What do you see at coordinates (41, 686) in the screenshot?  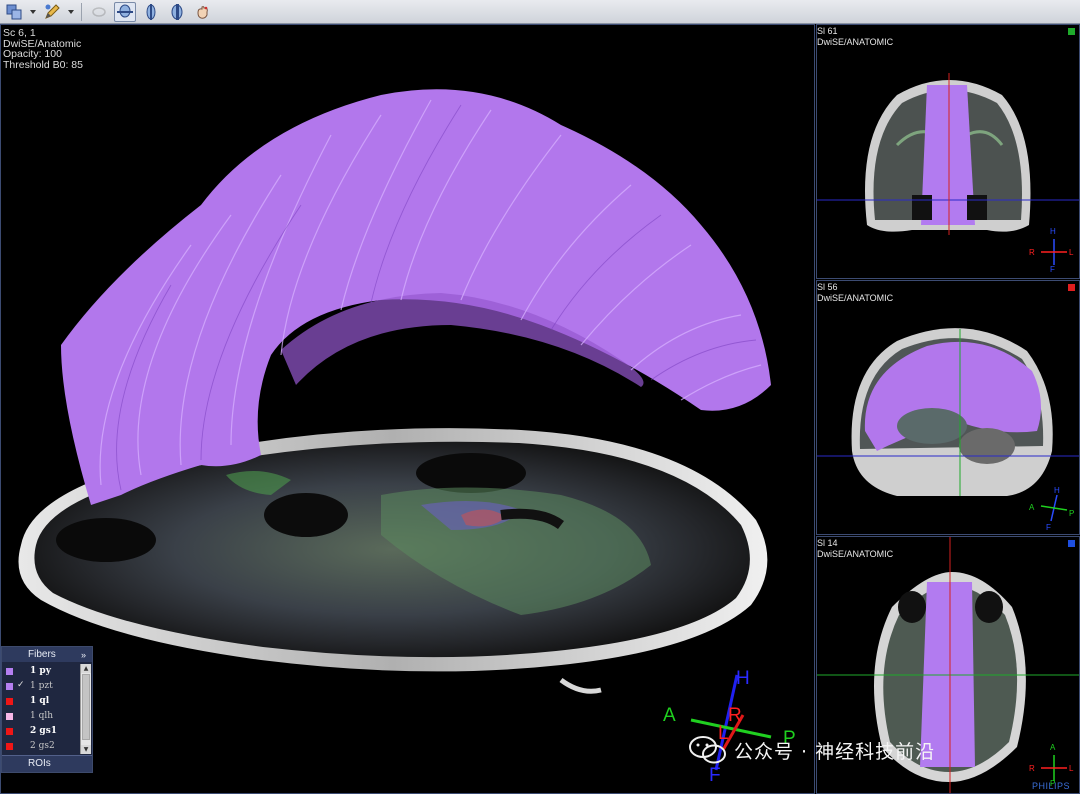 I see `fiber-item-label: 1 pzt` at bounding box center [41, 686].